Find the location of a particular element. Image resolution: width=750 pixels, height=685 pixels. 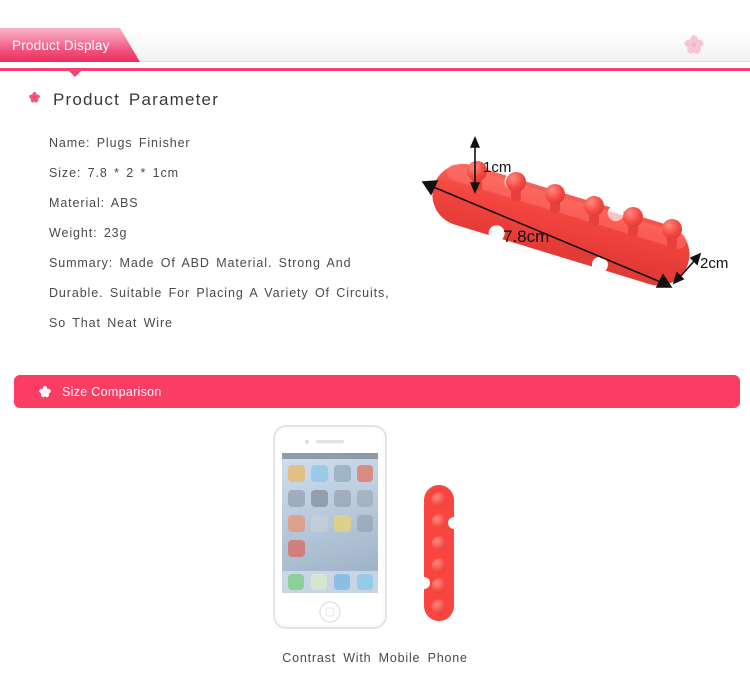

size-comparison-label: Size Comparison is located at coordinates (112, 391).